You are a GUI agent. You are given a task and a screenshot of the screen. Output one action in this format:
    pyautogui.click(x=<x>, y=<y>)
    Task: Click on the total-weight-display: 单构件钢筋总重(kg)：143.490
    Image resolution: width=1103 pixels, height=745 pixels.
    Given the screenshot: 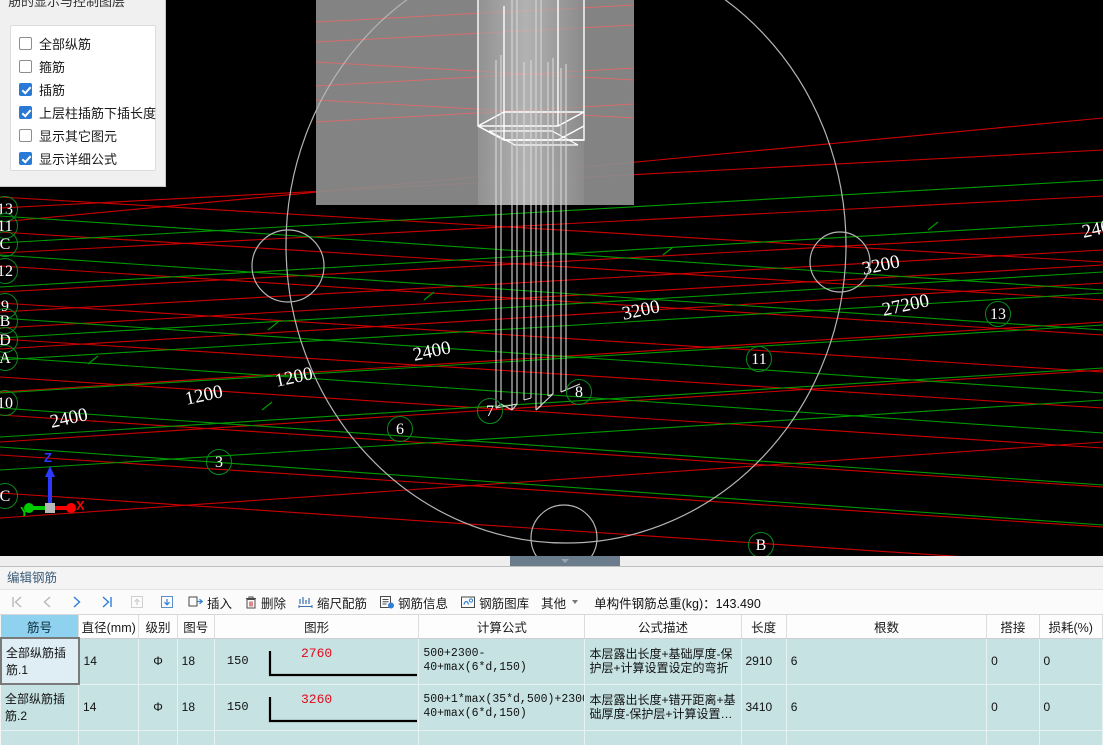 What is the action you would take?
    pyautogui.click(x=677, y=602)
    